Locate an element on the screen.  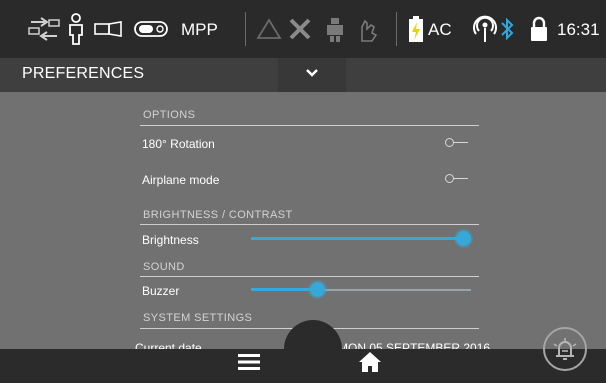
hand-icon is located at coordinates (369, 30).